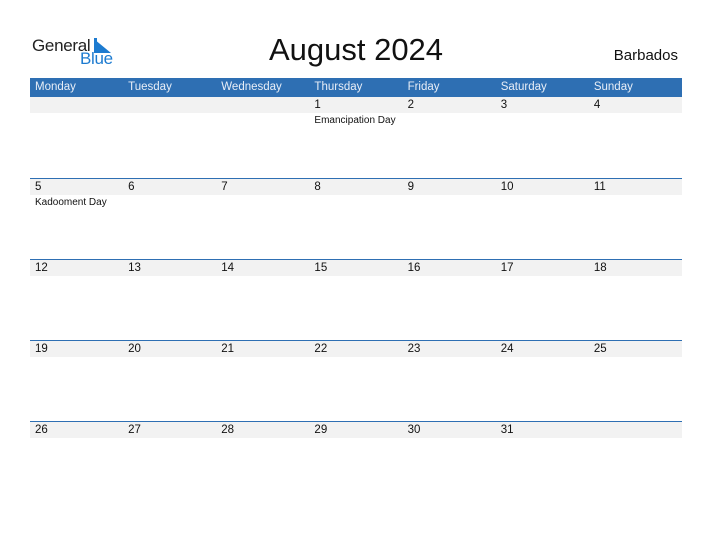 This screenshot has width=712, height=550. Describe the element at coordinates (542, 300) in the screenshot. I see `day-cell: 17` at that location.